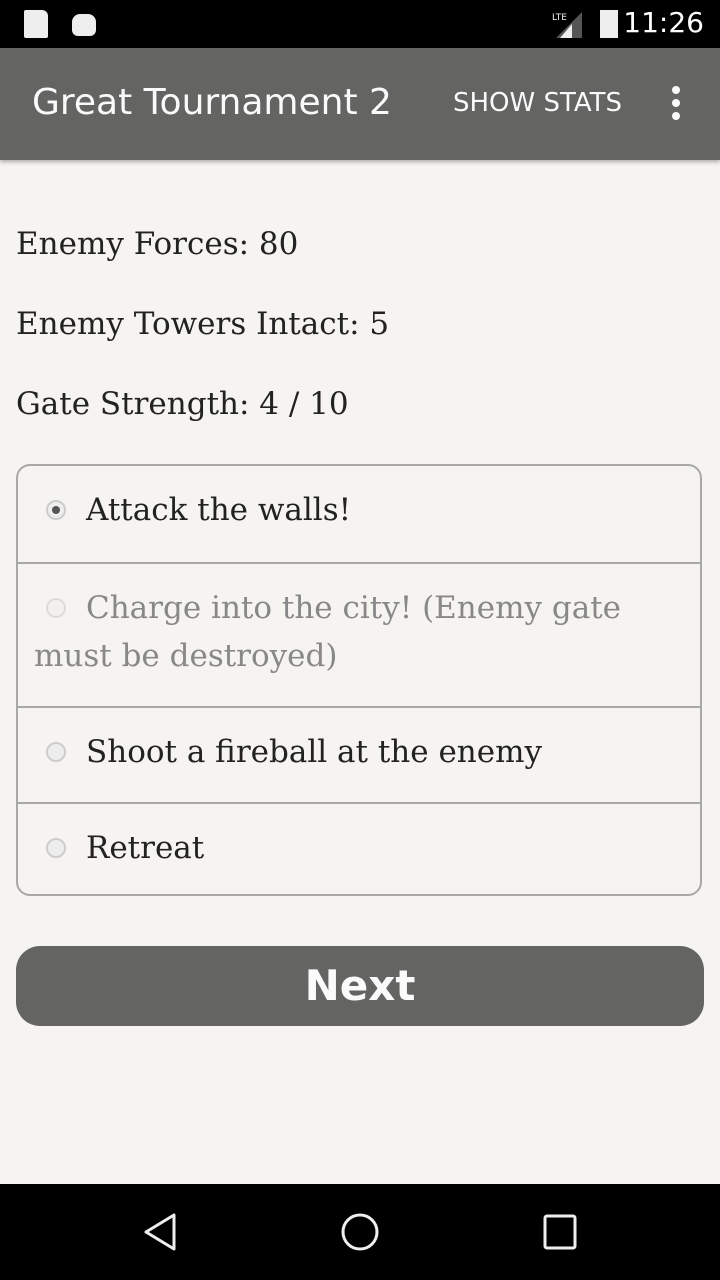 The image size is (720, 1280). I want to click on home-icon, so click(360, 1232).